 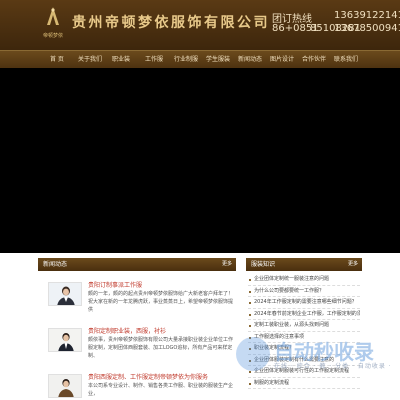 I want to click on nav-item-gallery: 图片设计, so click(x=282, y=60).